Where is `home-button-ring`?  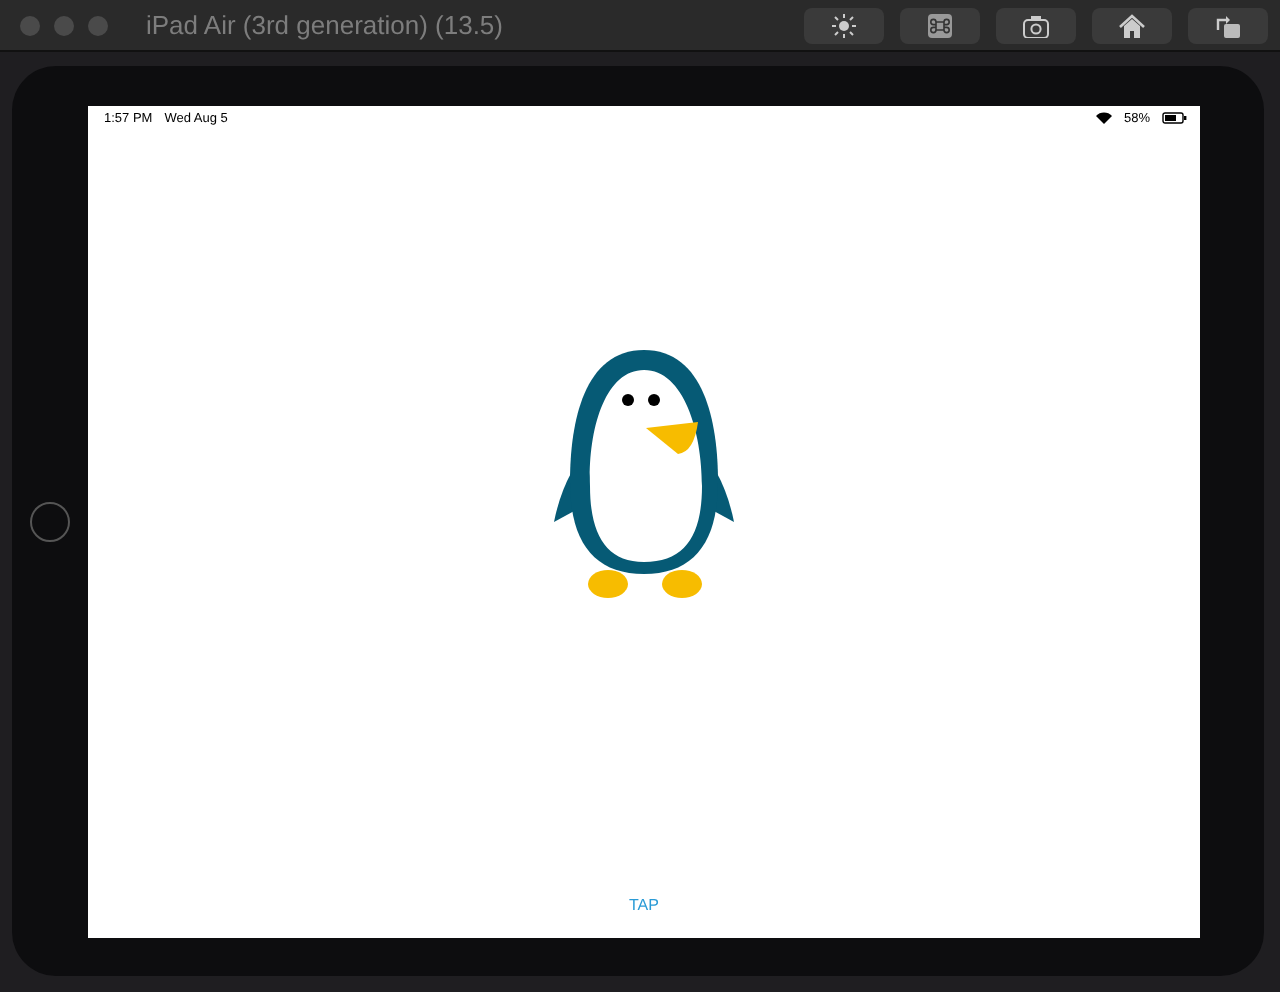
home-button-ring is located at coordinates (50, 521).